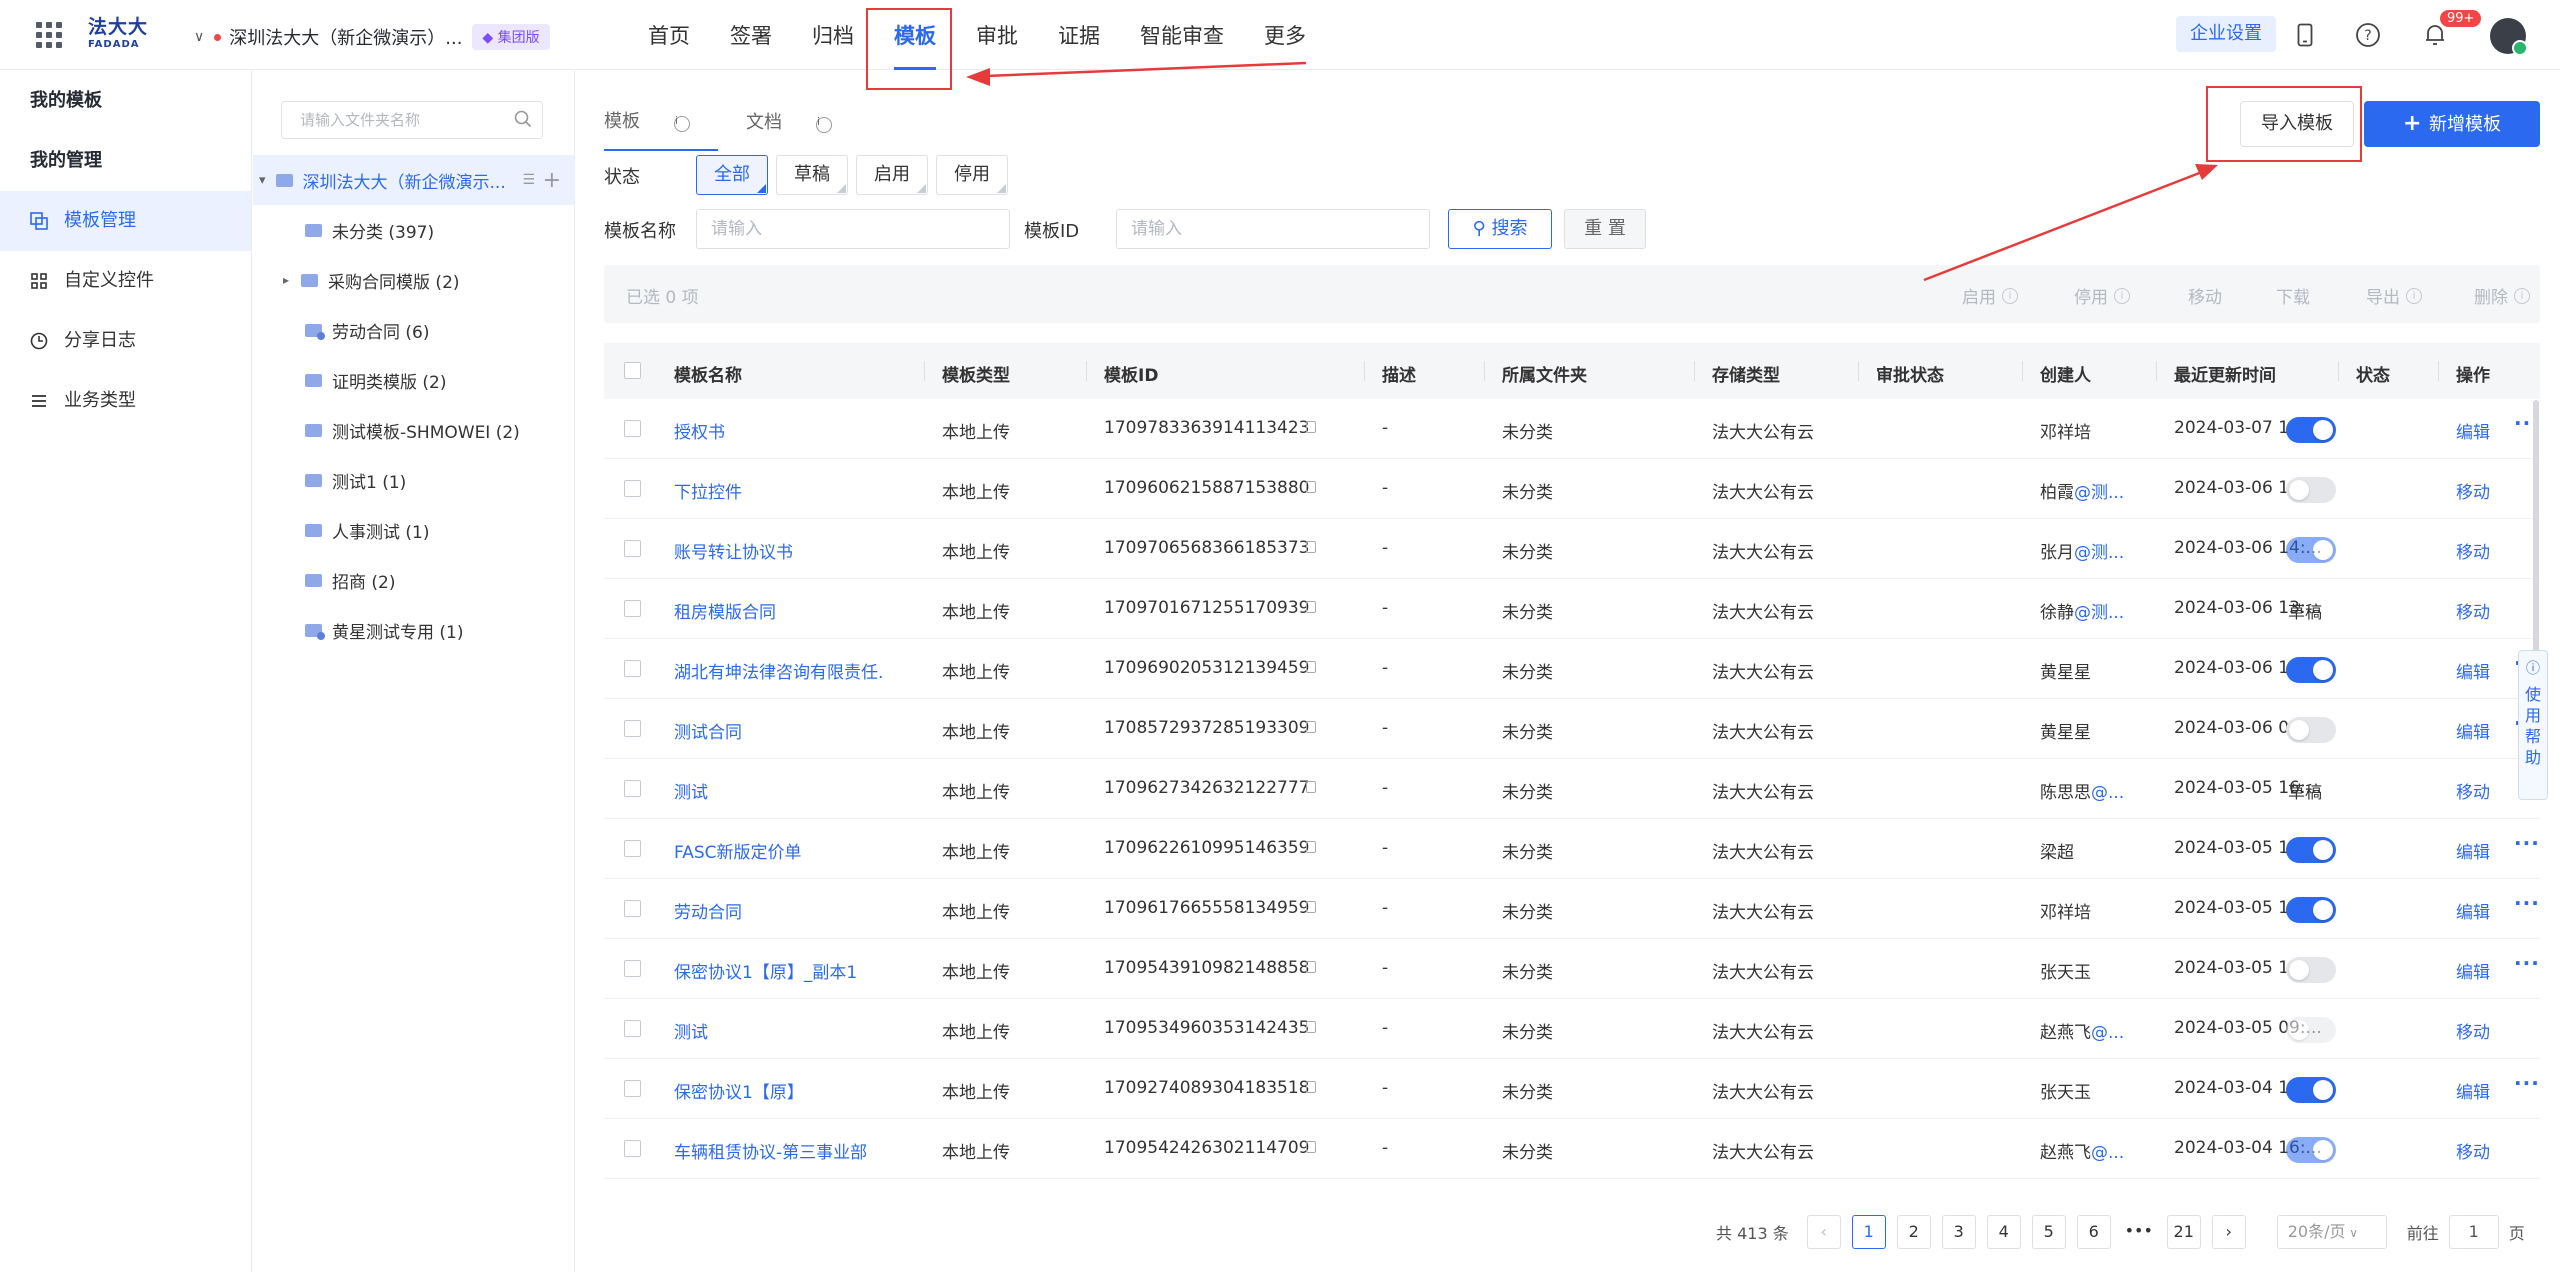  I want to click on page-number: 2, so click(1913, 1232).